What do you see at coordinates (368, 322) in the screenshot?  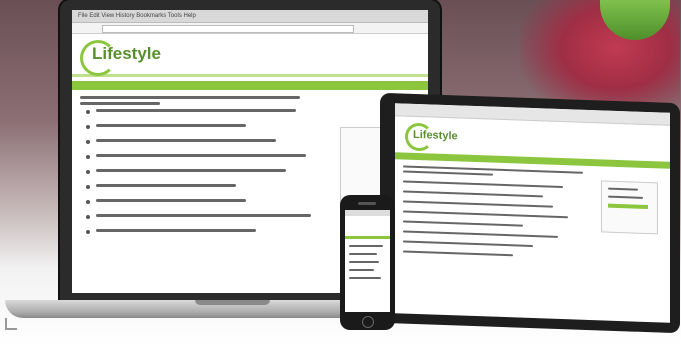 I see `phone-home-button` at bounding box center [368, 322].